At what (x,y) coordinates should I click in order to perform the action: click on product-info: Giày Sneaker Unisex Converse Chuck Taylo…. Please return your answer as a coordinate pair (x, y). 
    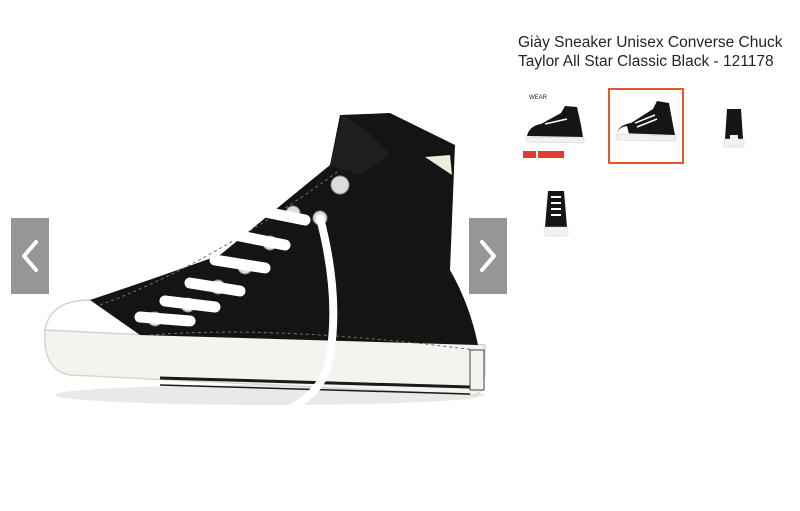
    Looking at the image, I should click on (653, 52).